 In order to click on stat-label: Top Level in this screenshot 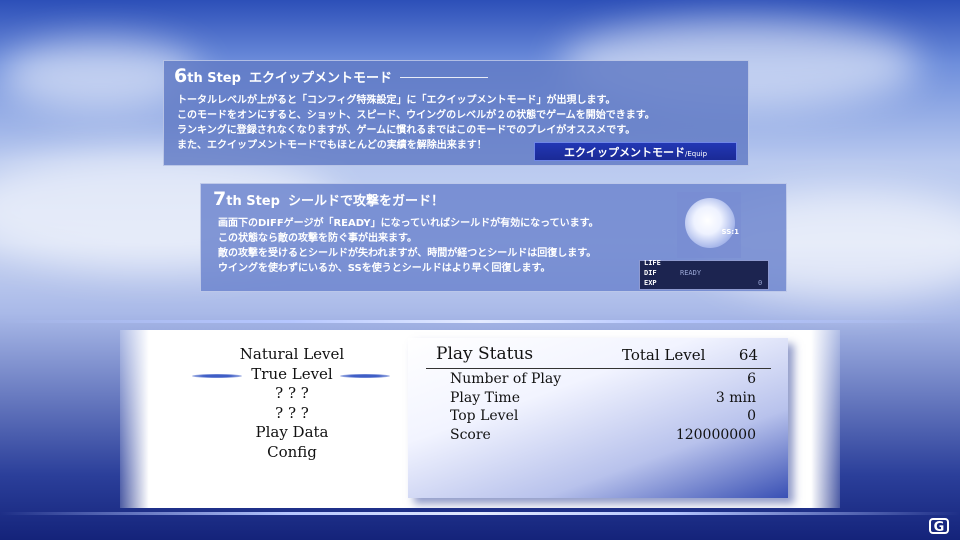, I will do `click(484, 416)`.